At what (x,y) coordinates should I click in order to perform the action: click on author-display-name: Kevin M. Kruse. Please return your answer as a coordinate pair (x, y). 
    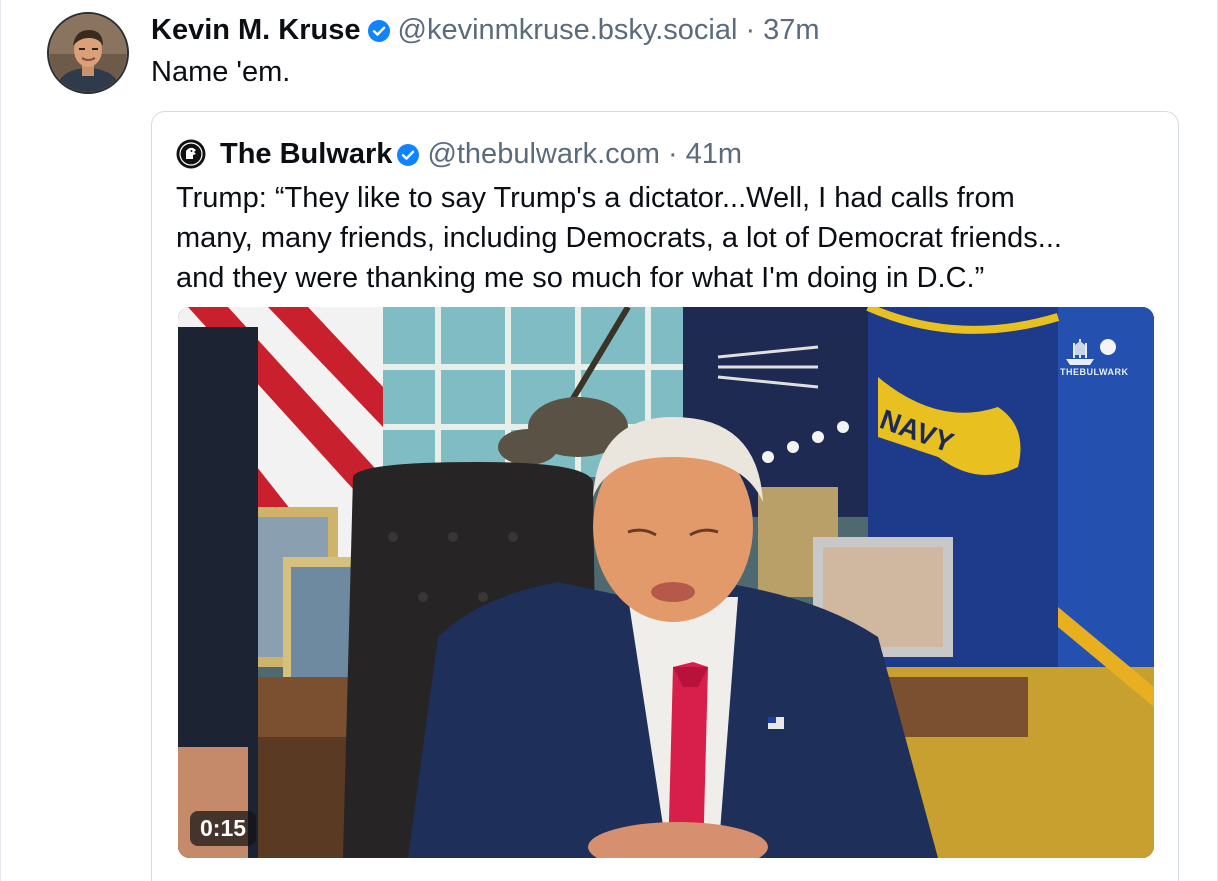
    Looking at the image, I should click on (256, 30).